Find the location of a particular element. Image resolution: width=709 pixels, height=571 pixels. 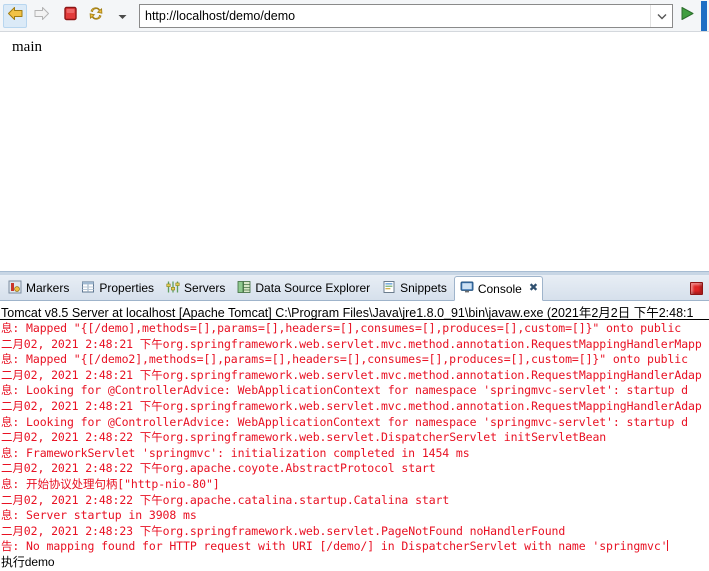

tab-data-source-explorer: Data Source Explorer is located at coordinates (304, 288).